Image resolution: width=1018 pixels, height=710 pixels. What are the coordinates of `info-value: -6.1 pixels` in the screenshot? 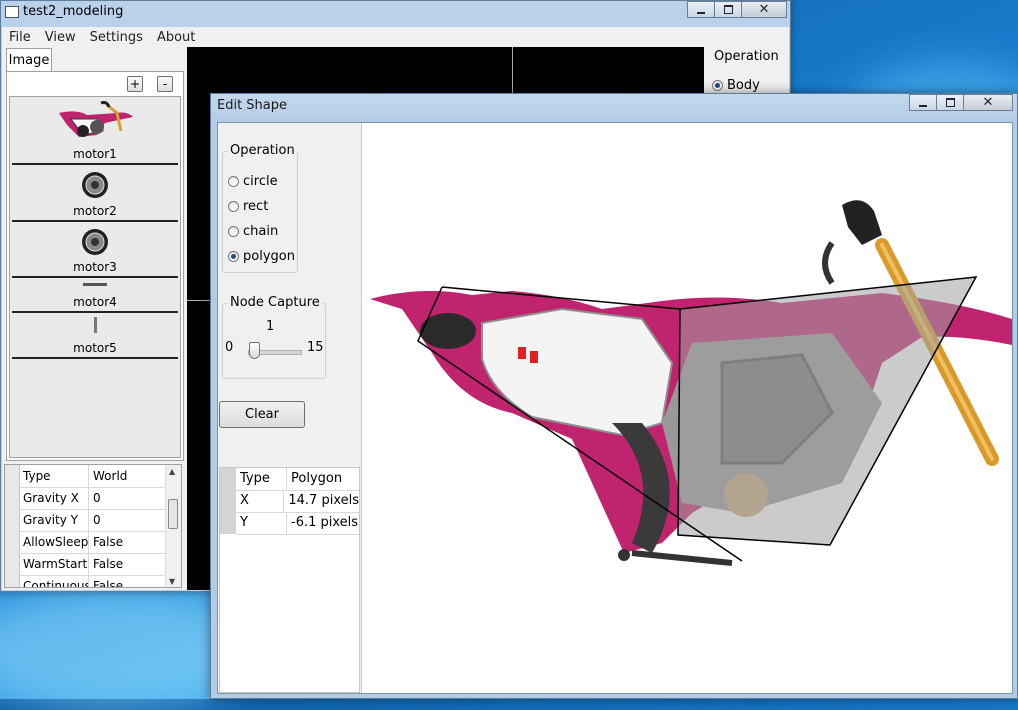 It's located at (323, 523).